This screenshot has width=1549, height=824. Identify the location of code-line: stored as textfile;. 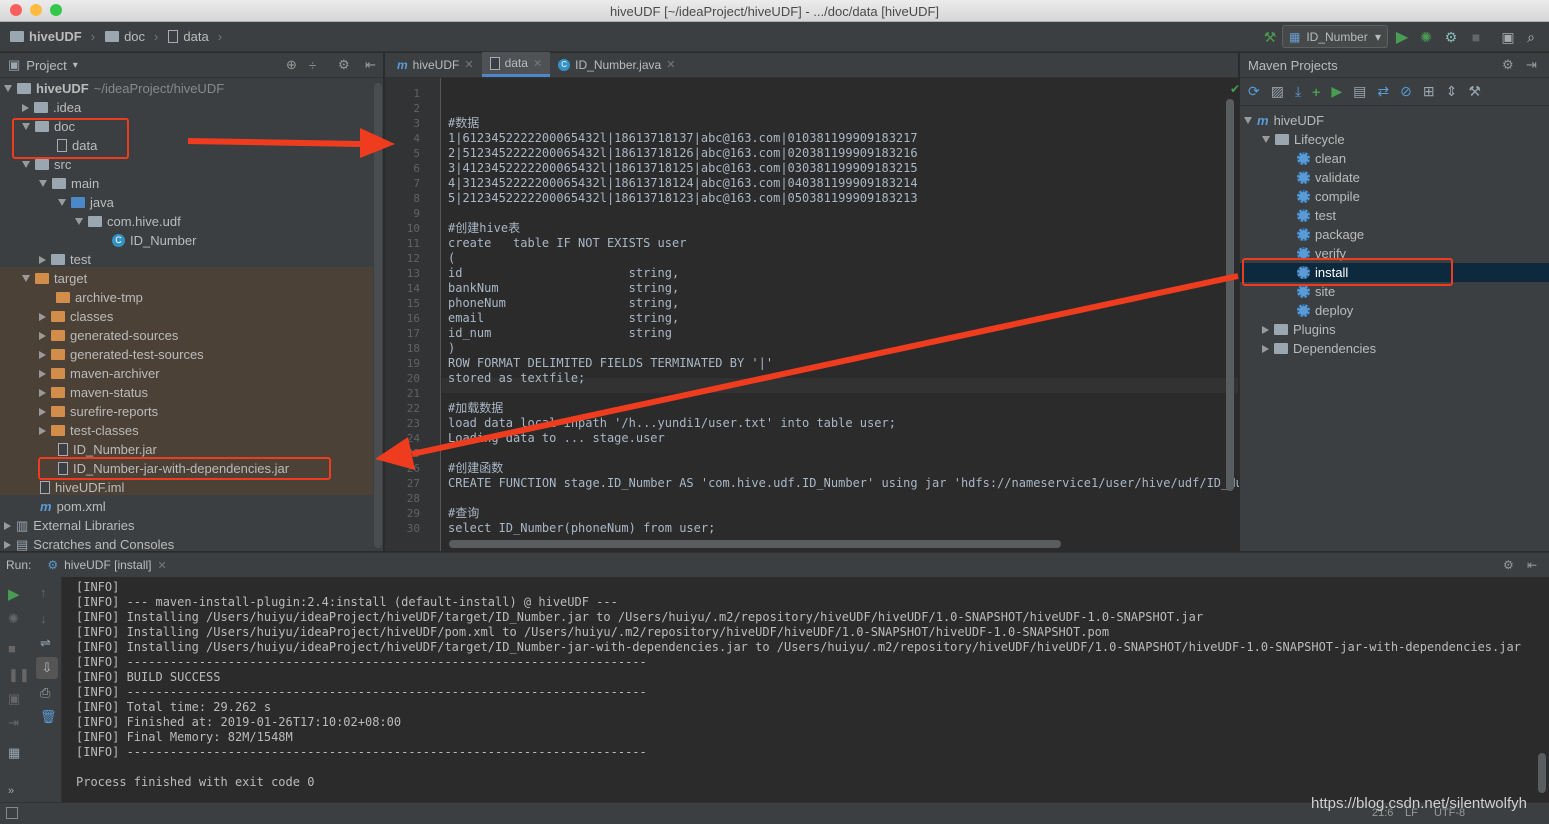
(516, 378).